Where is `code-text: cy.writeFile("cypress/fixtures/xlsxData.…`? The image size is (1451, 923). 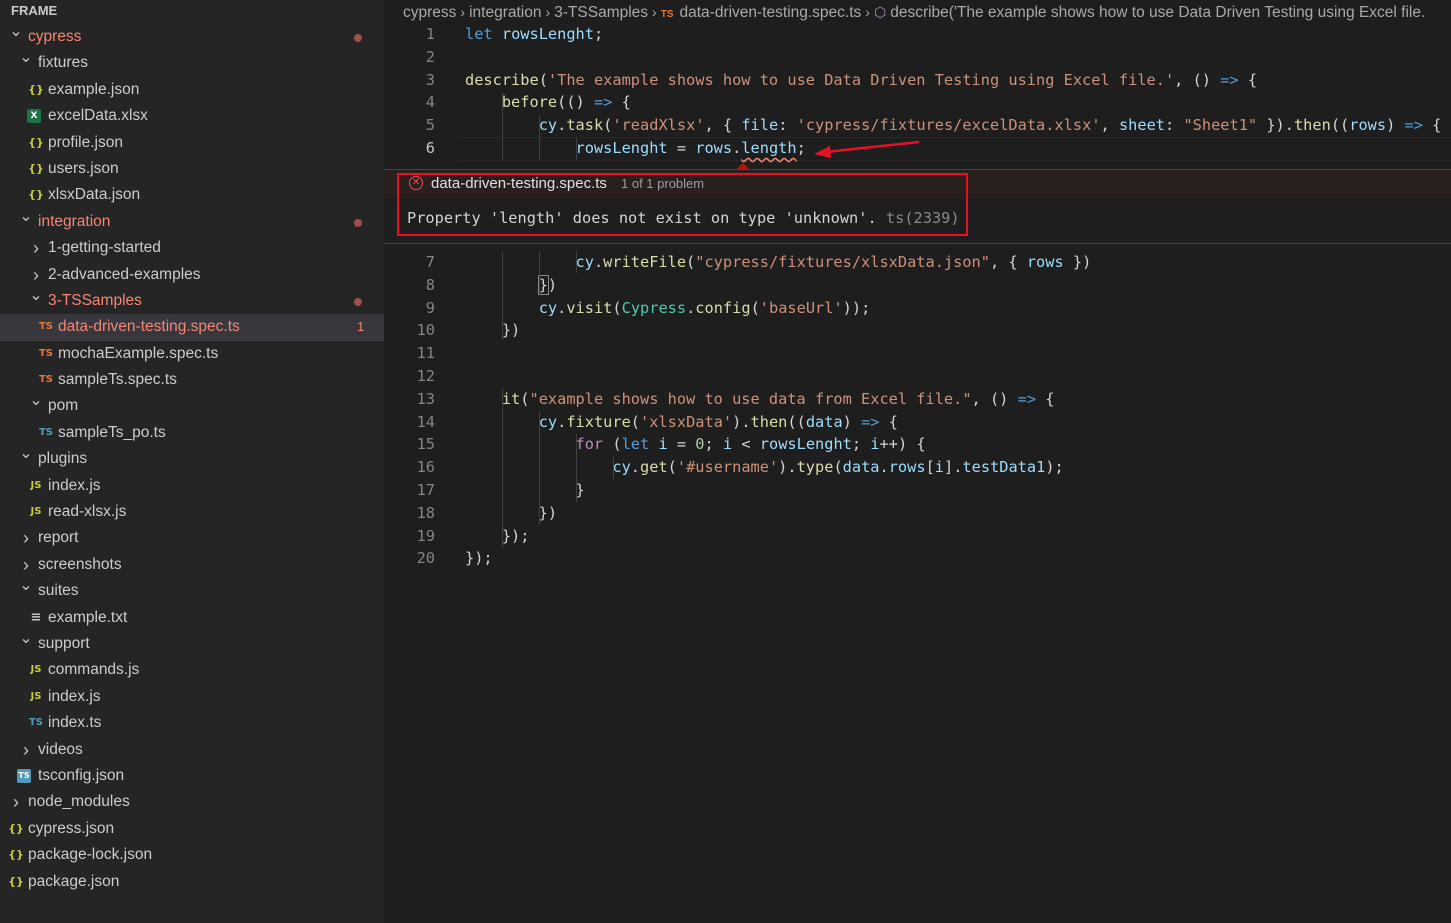
code-text: cy.writeFile("cypress/fixtures/xlsxData.… is located at coordinates (778, 262).